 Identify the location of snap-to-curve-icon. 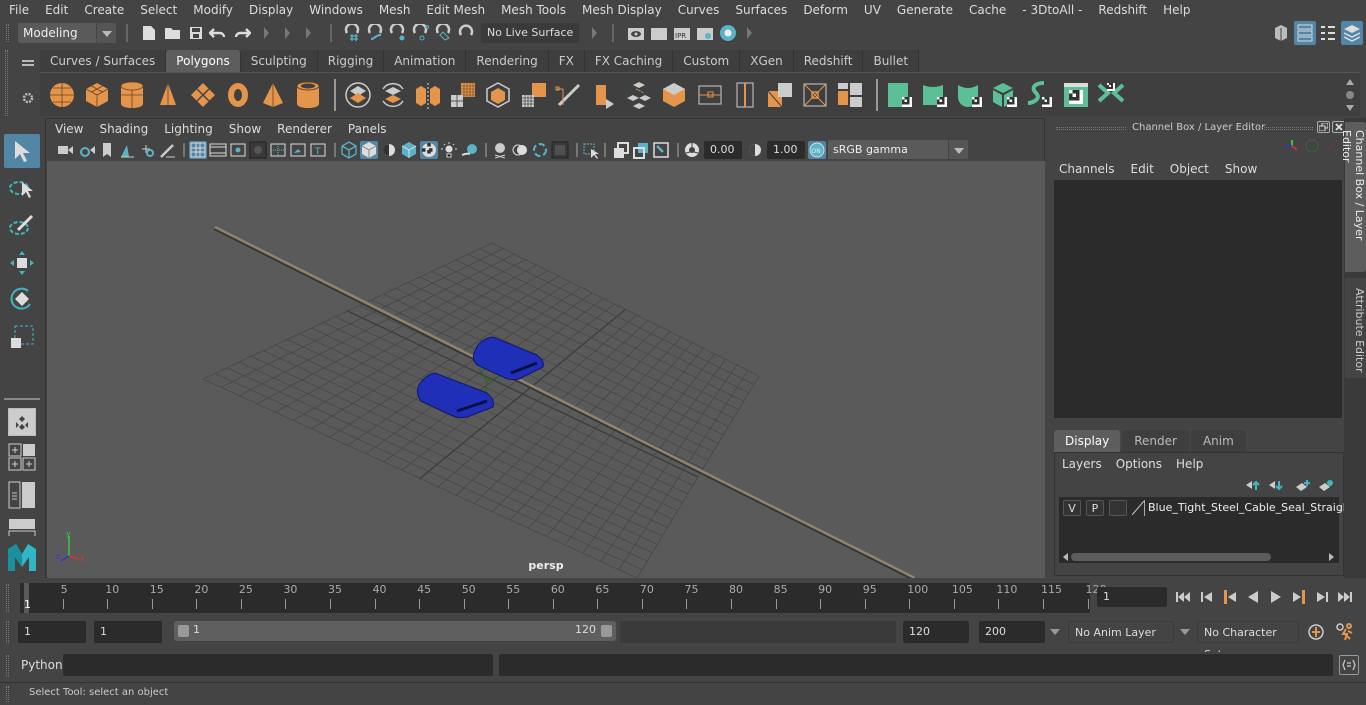
(376, 33).